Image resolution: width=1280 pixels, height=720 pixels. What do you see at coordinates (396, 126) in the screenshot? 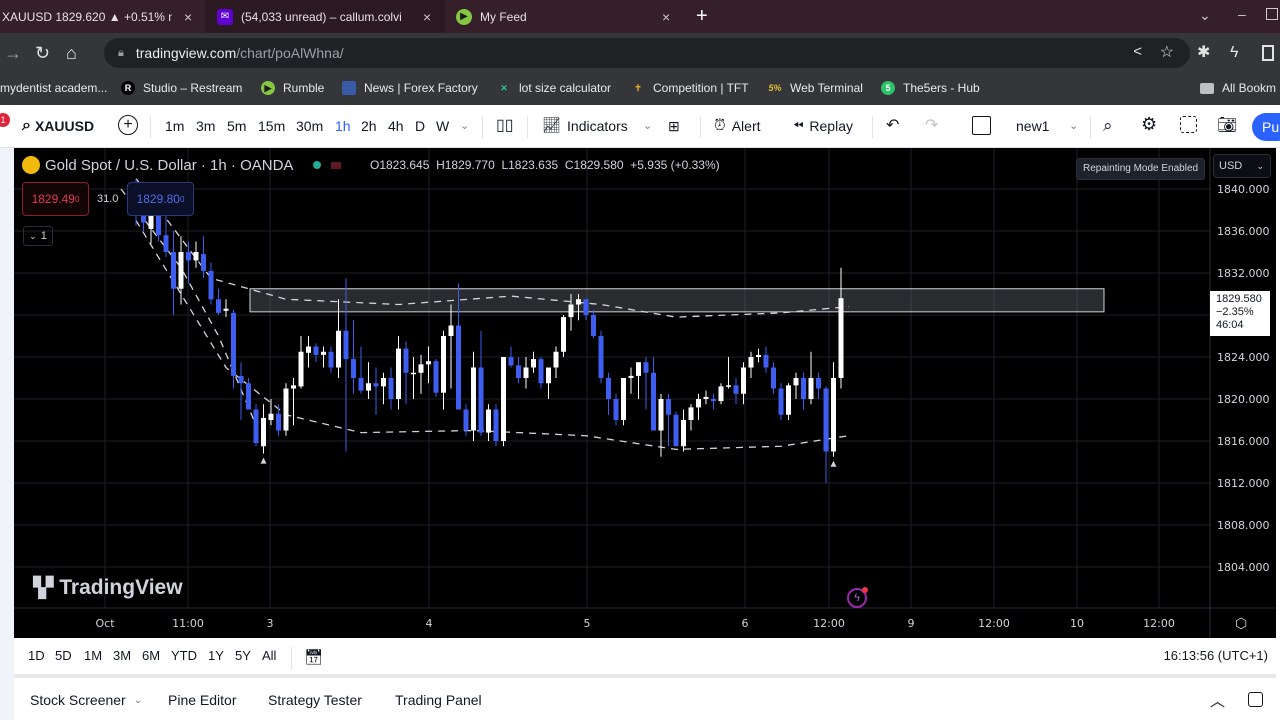
I see `timeframe-4h: 4h` at bounding box center [396, 126].